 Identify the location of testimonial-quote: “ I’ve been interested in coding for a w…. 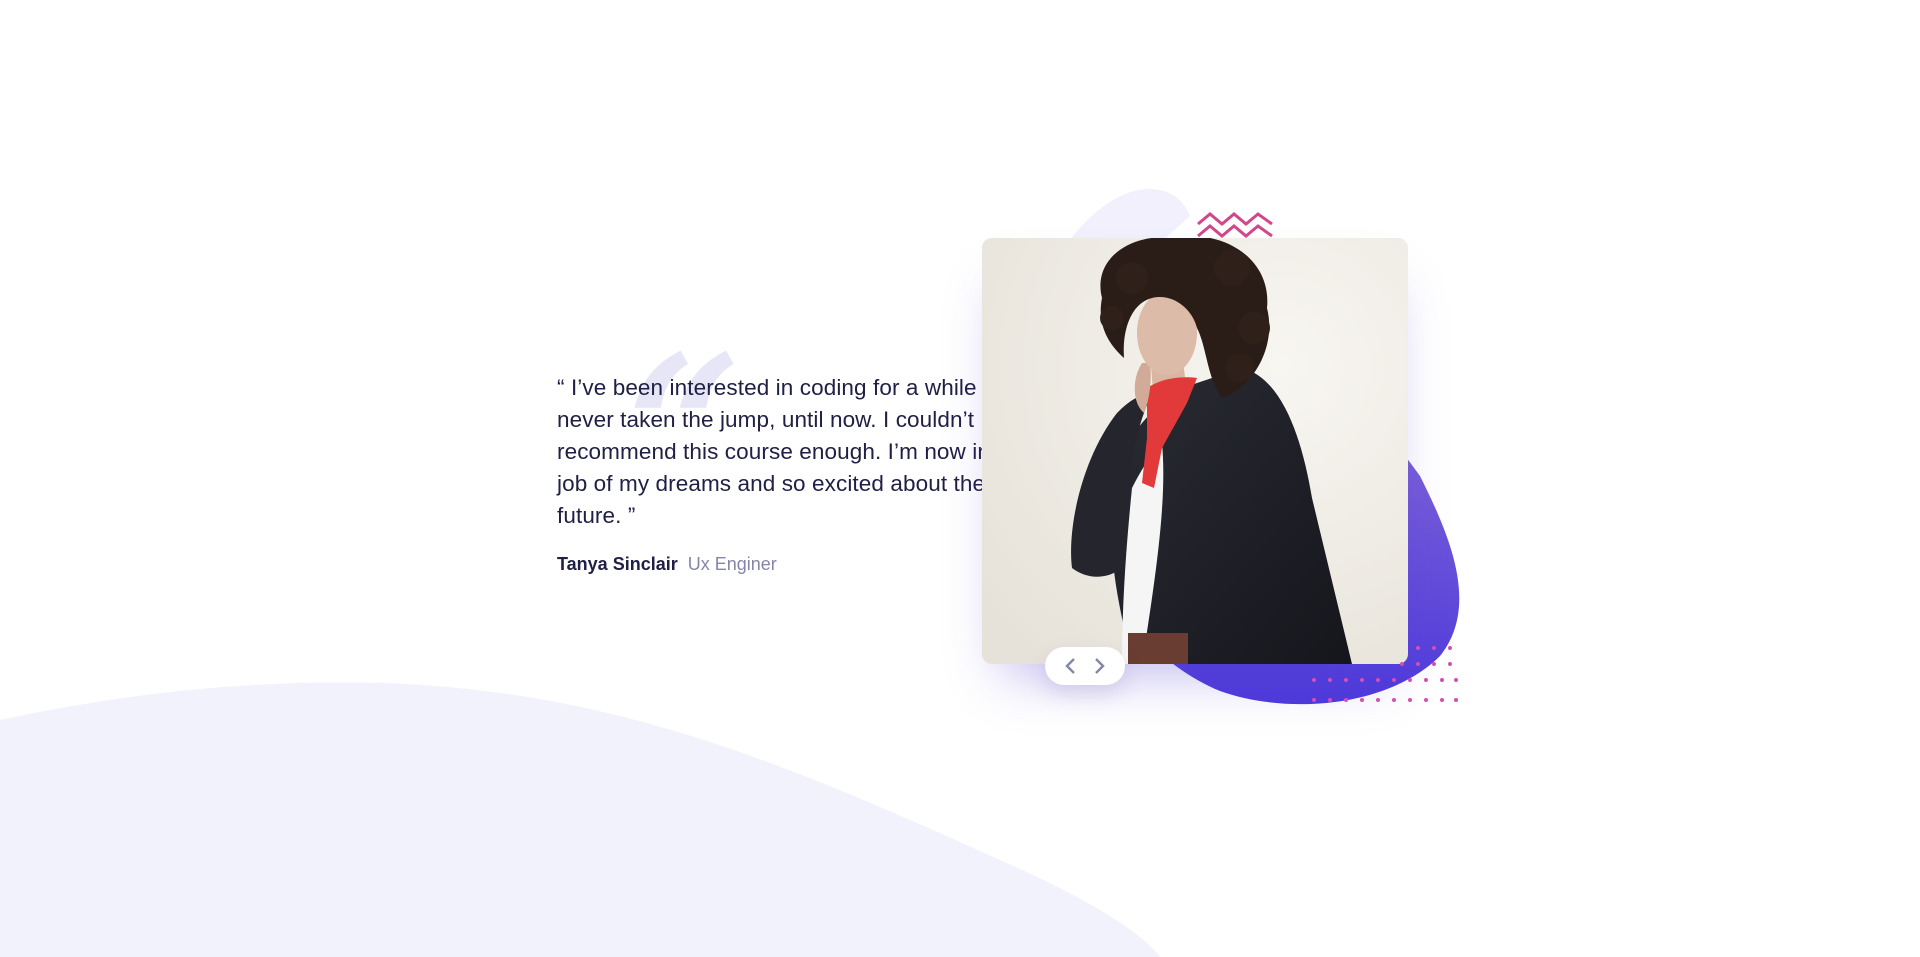
(792, 451).